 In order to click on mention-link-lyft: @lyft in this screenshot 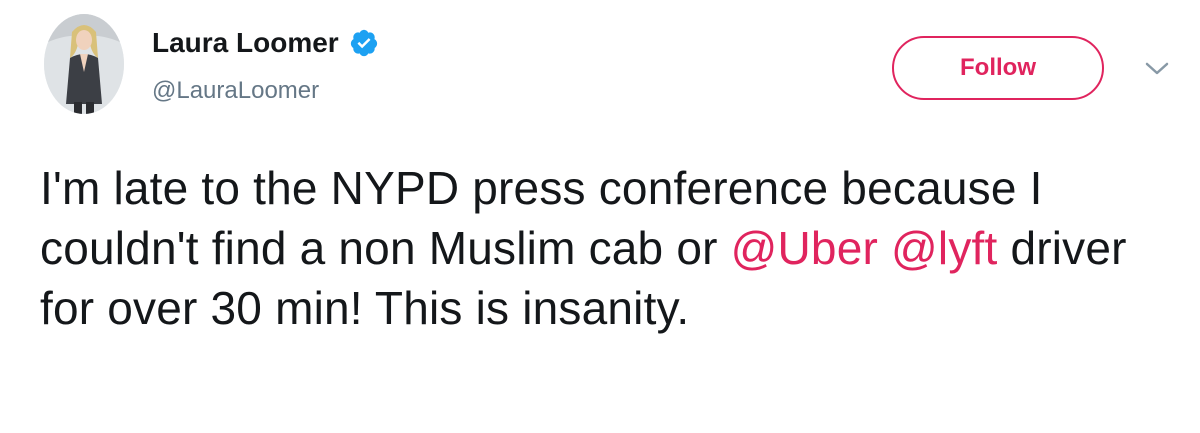, I will do `click(944, 248)`.